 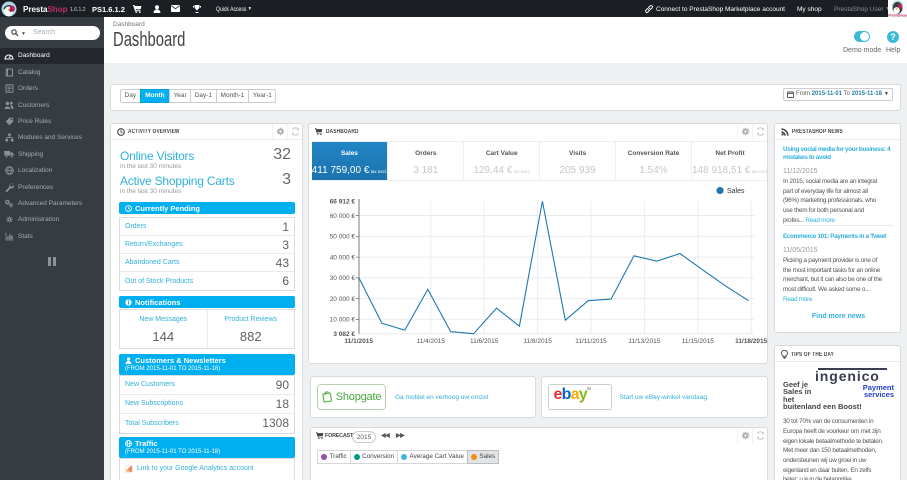 I want to click on svg-text: 50 000 €, so click(x=343, y=237).